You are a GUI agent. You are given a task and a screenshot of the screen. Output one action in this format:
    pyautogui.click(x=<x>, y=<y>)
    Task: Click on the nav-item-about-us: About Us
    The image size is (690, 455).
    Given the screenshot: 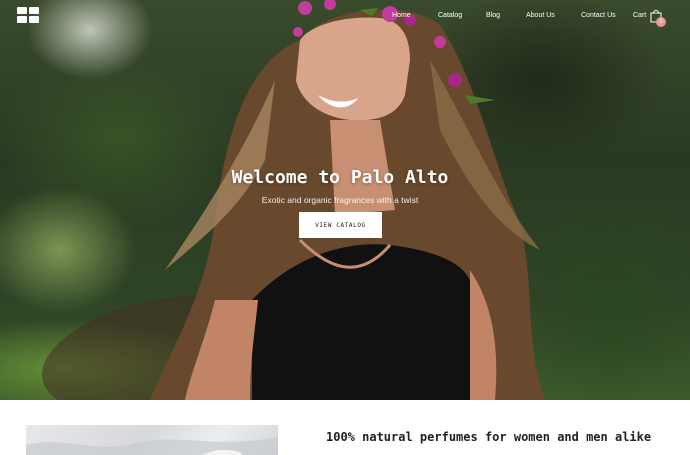 What is the action you would take?
    pyautogui.click(x=540, y=15)
    